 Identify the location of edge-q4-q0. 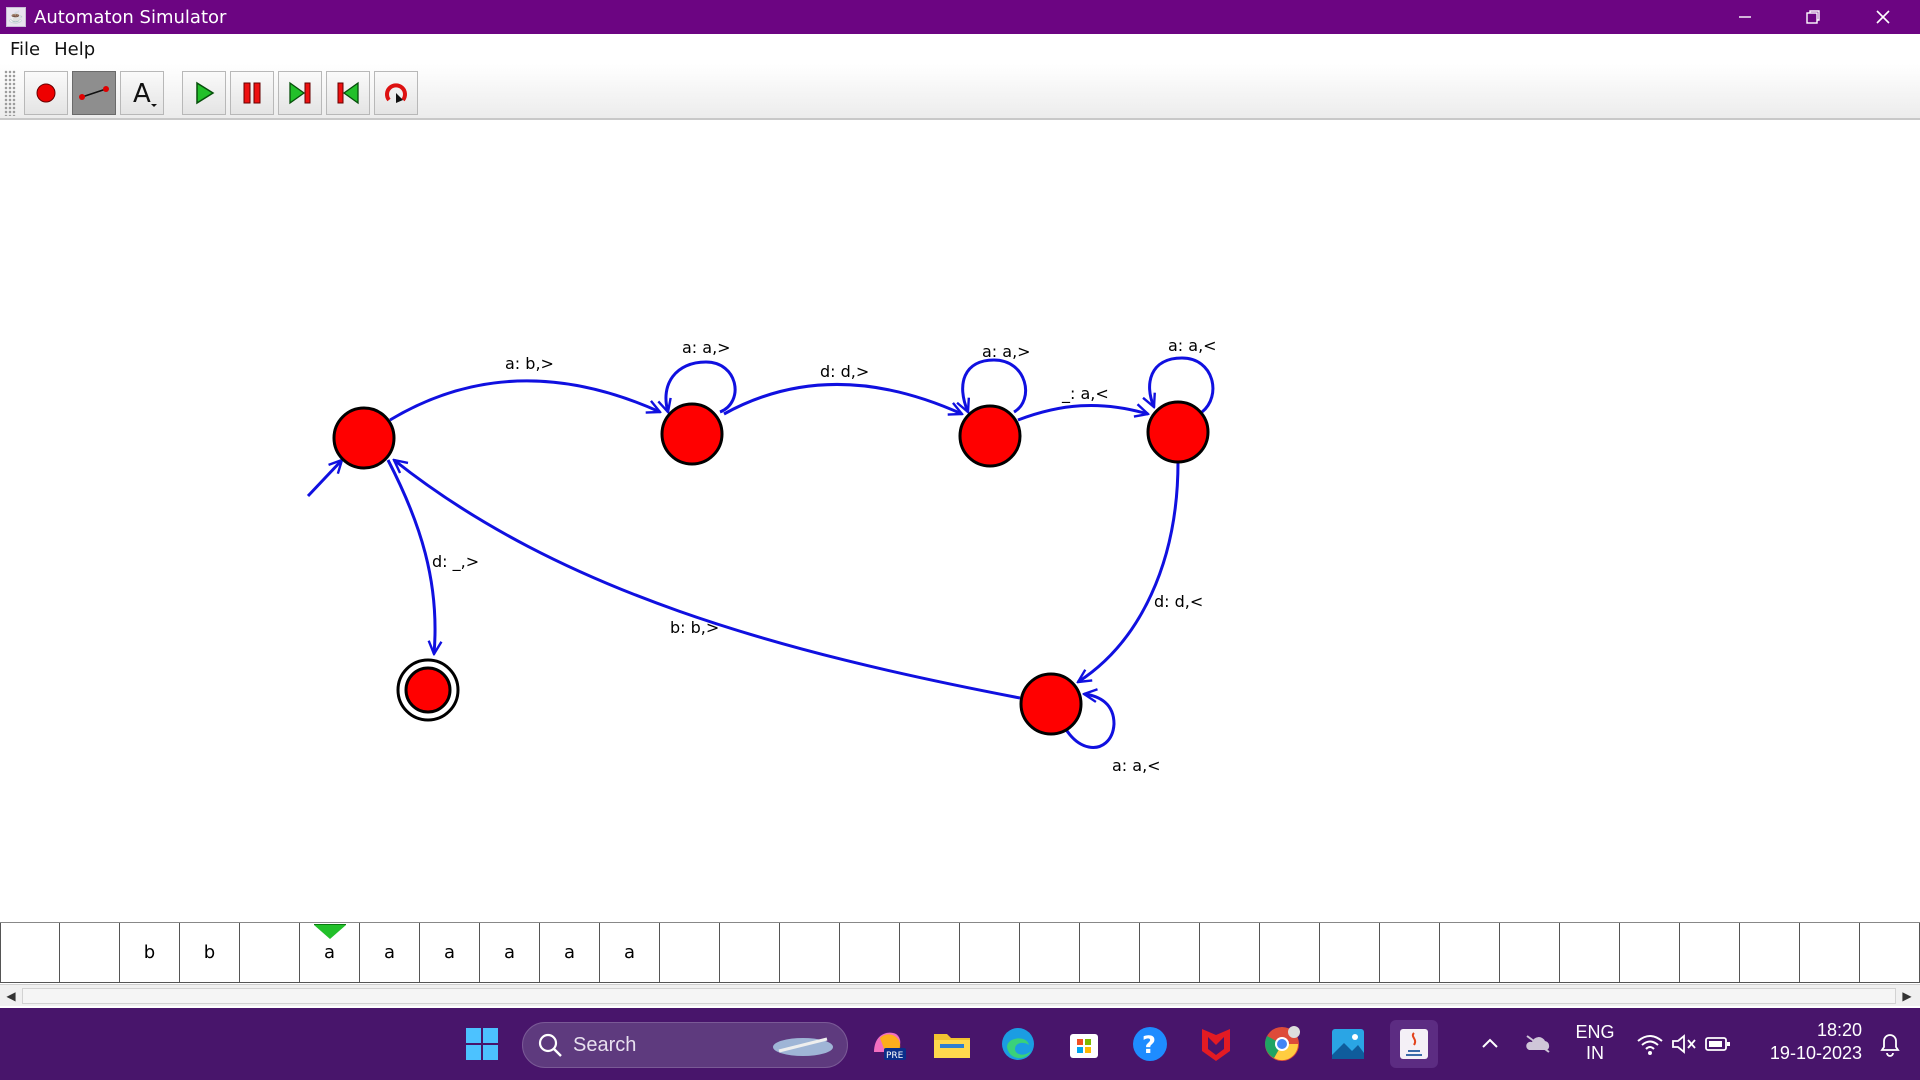
(707, 580).